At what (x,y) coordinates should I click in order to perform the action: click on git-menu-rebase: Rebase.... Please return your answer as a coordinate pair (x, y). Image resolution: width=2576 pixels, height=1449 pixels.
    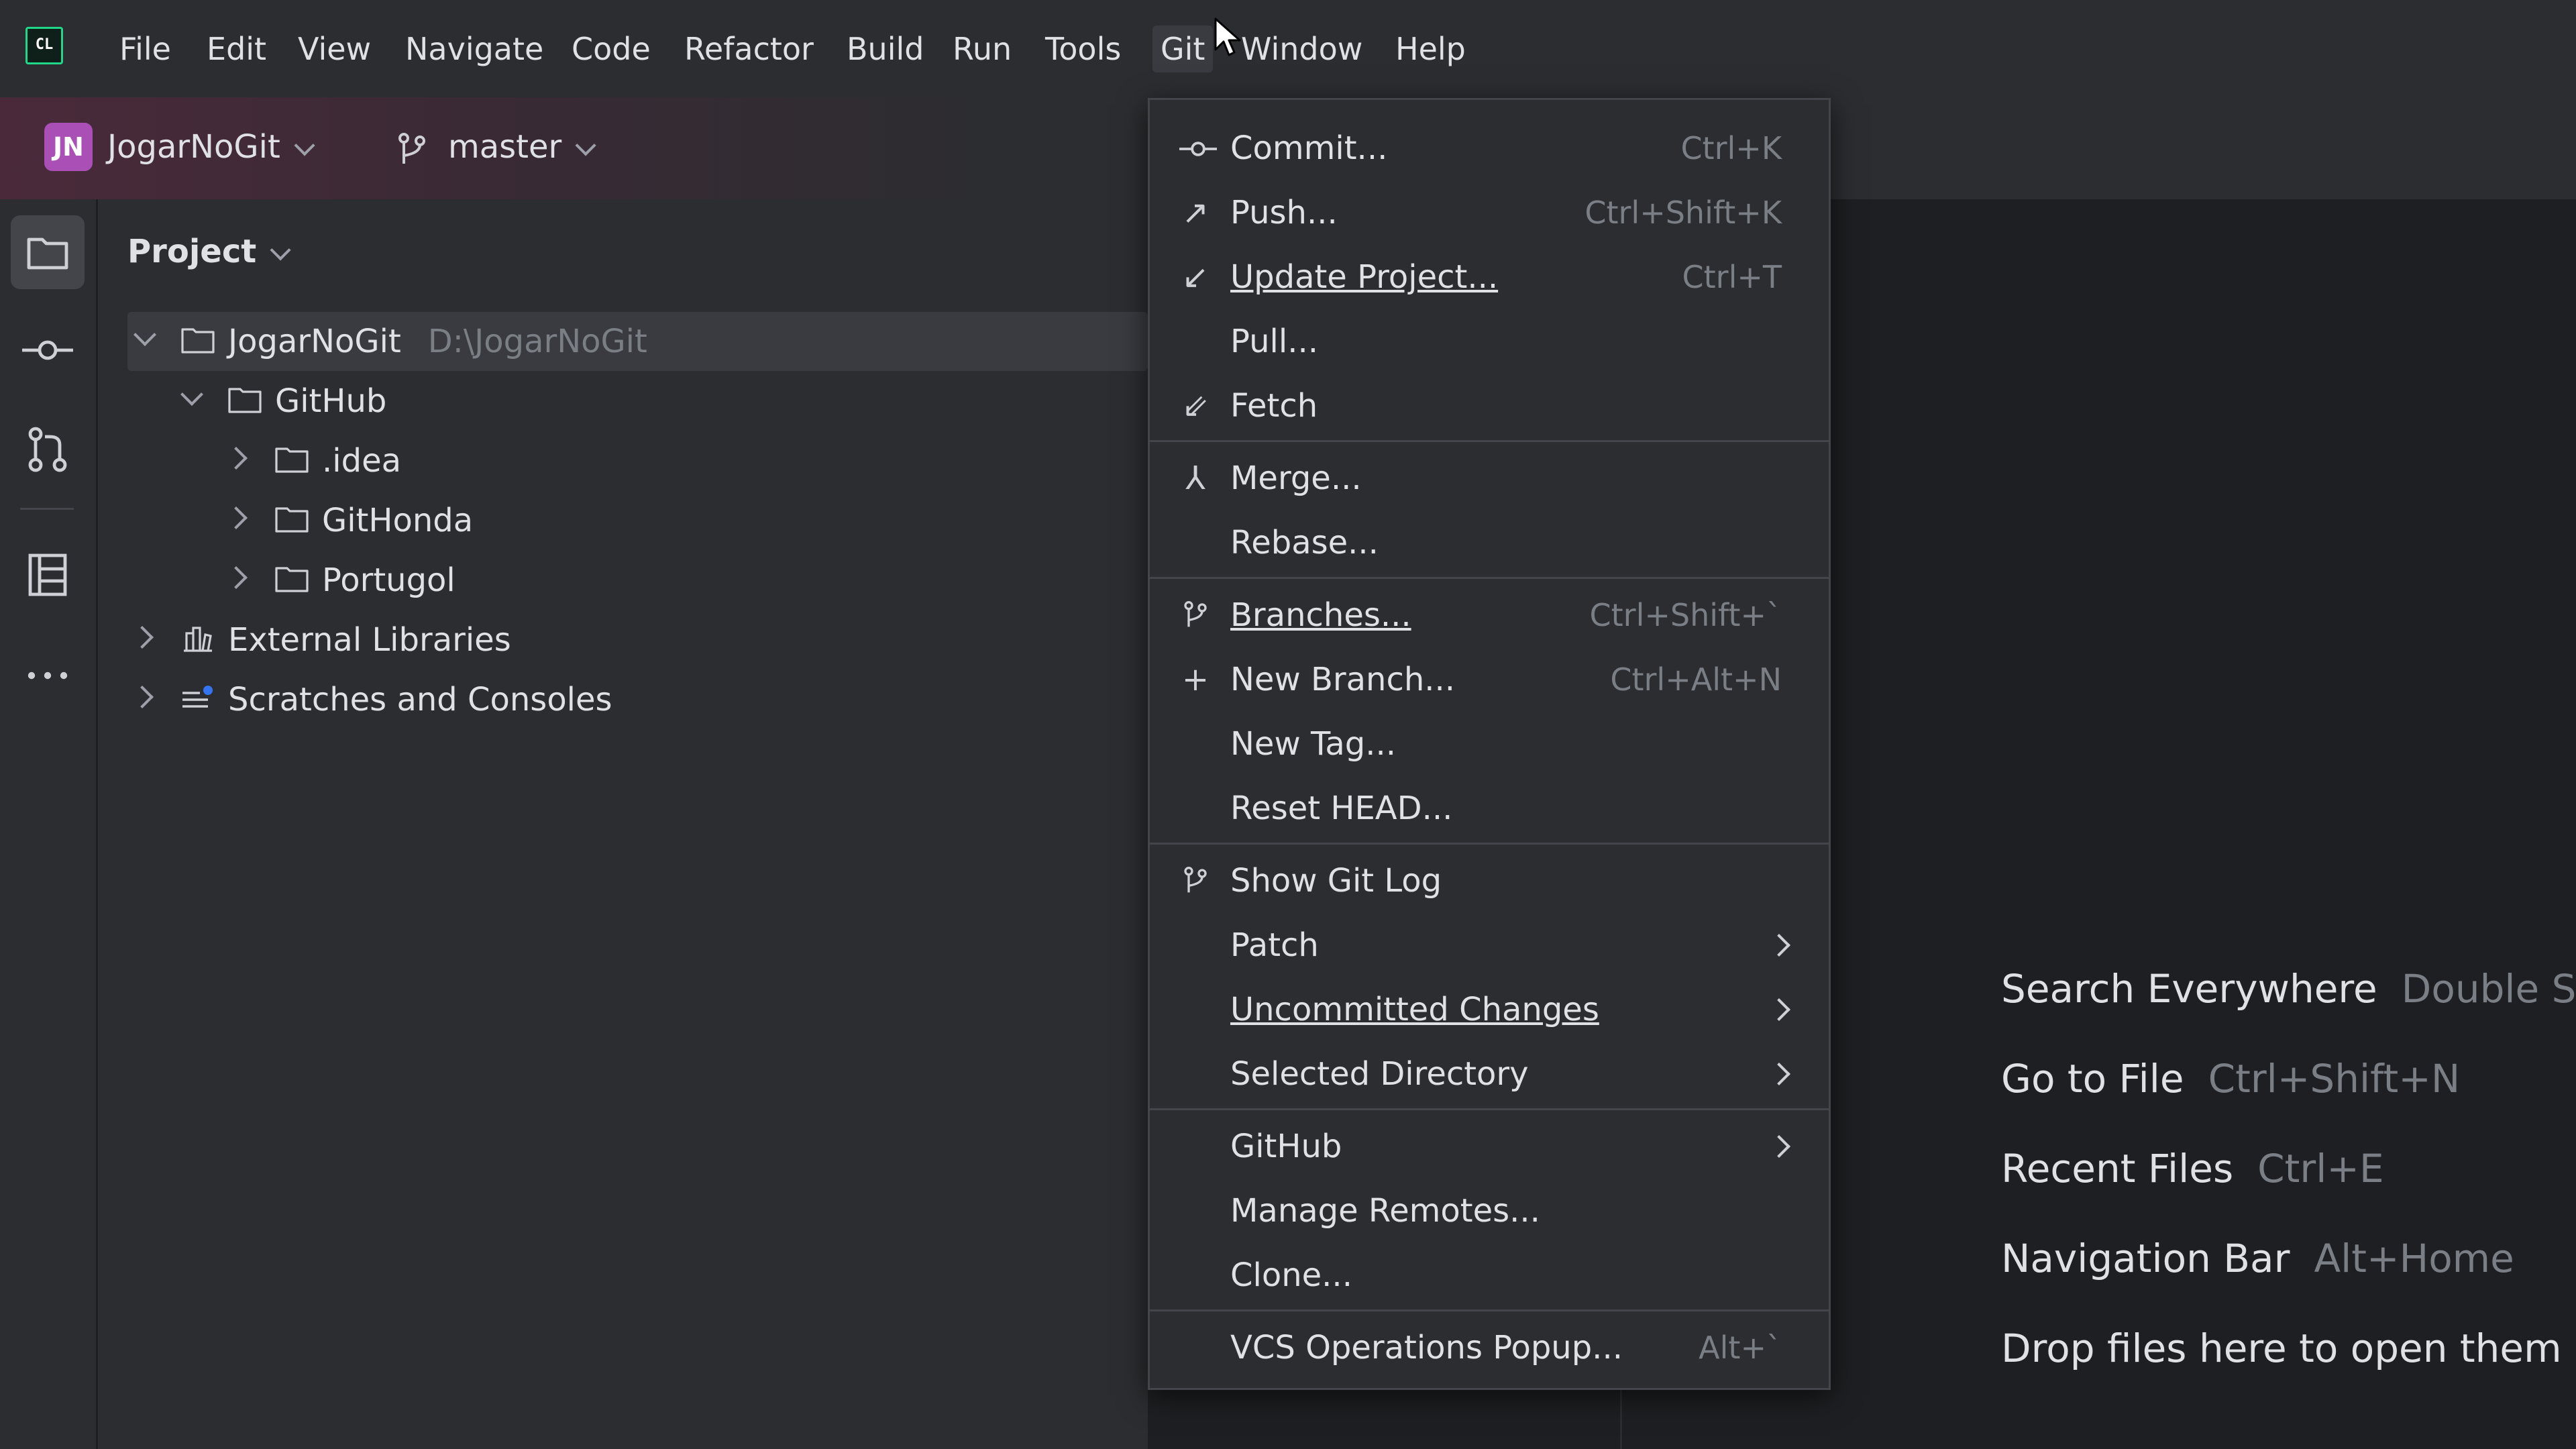
    Looking at the image, I should click on (1489, 543).